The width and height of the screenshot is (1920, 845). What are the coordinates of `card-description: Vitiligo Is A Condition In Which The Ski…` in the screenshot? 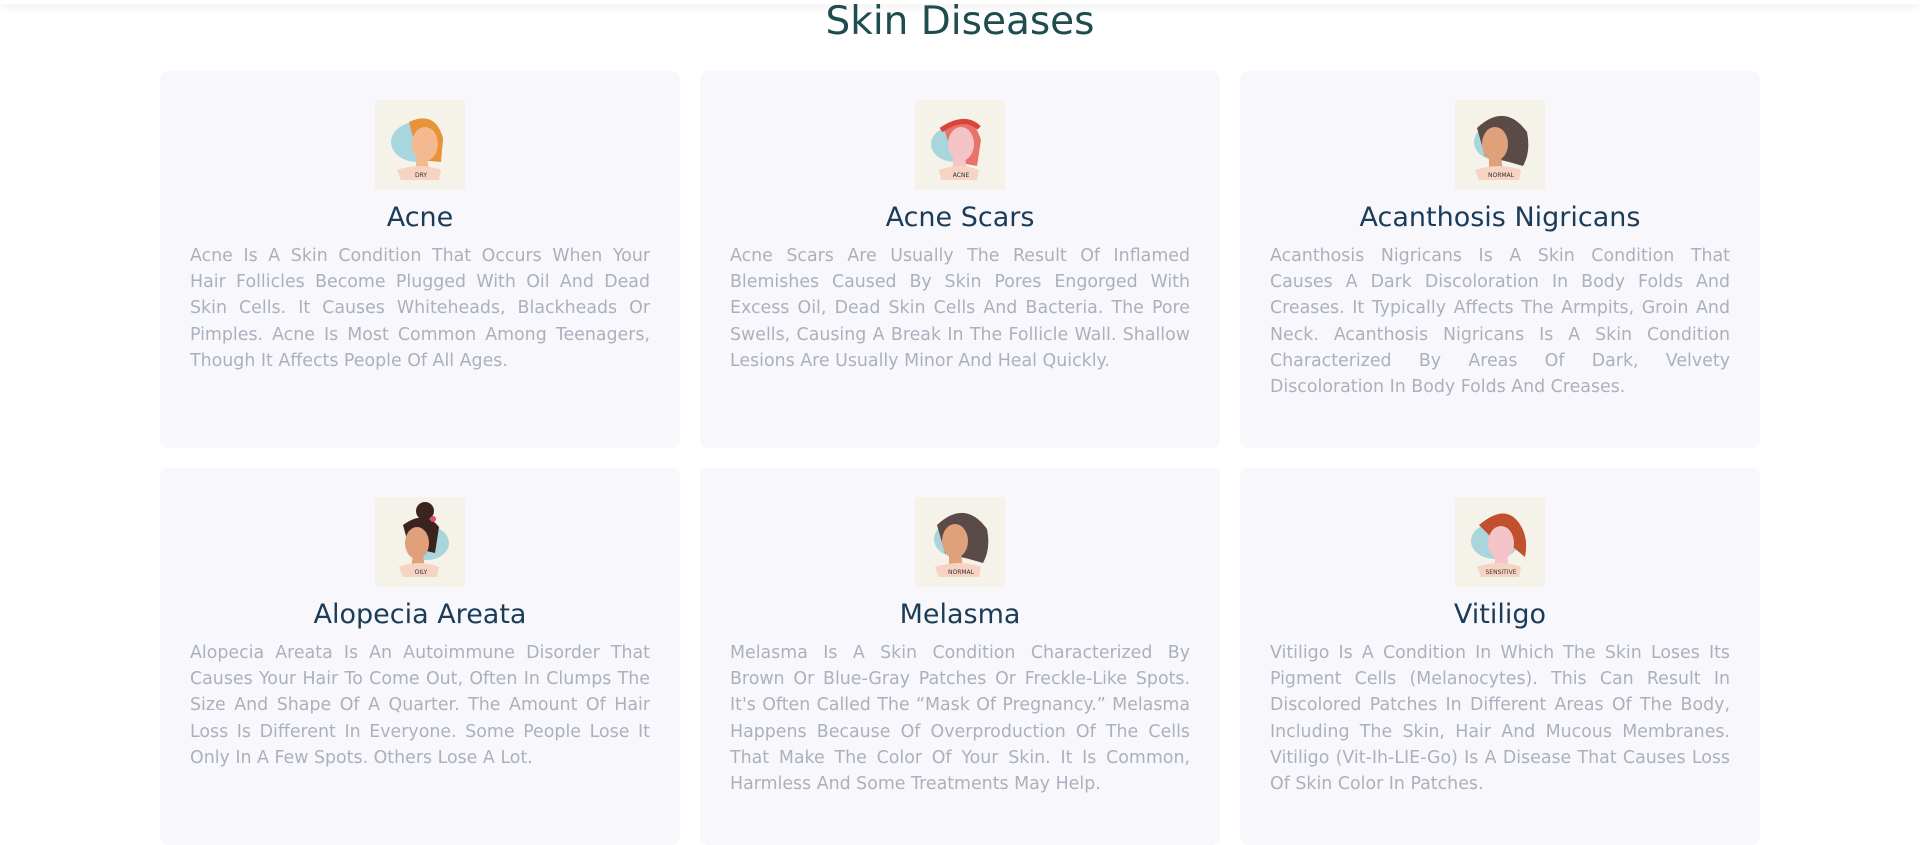 It's located at (1500, 719).